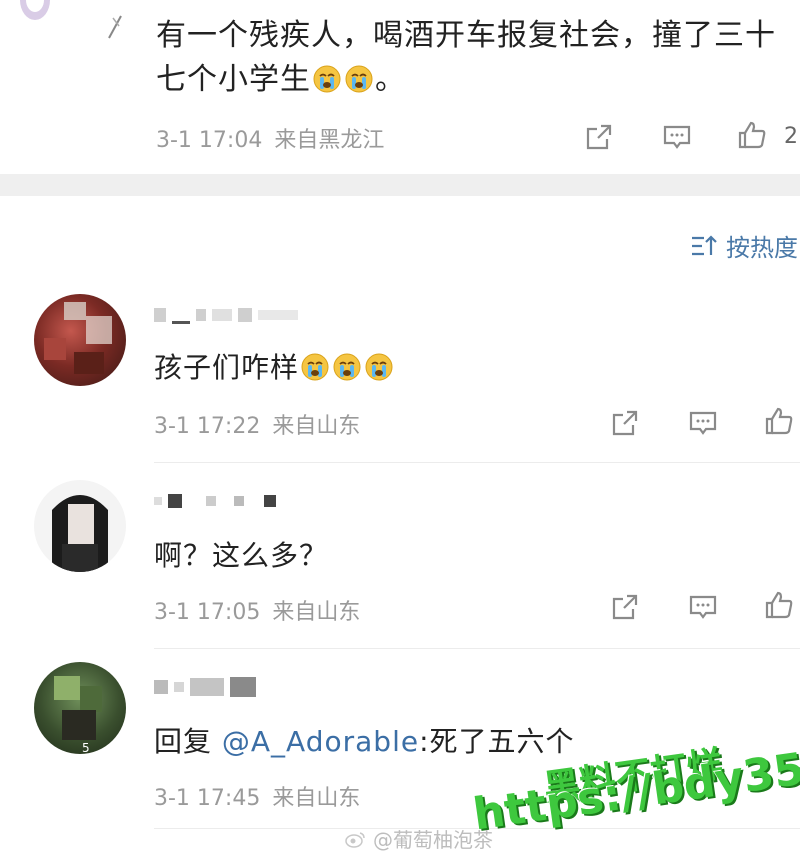  What do you see at coordinates (433, 840) in the screenshot?
I see `weibo-handle: @葡萄柚泡茶` at bounding box center [433, 840].